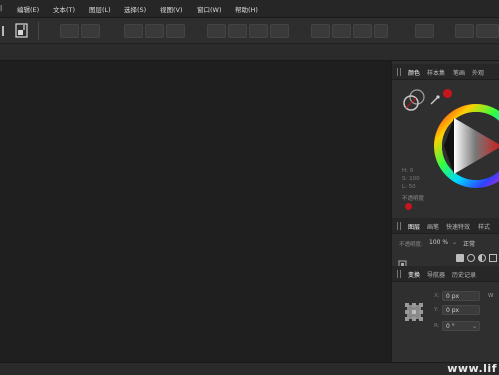 This screenshot has height=375, width=499. Describe the element at coordinates (402, 261) in the screenshot. I see `layer-mask-icon` at that location.